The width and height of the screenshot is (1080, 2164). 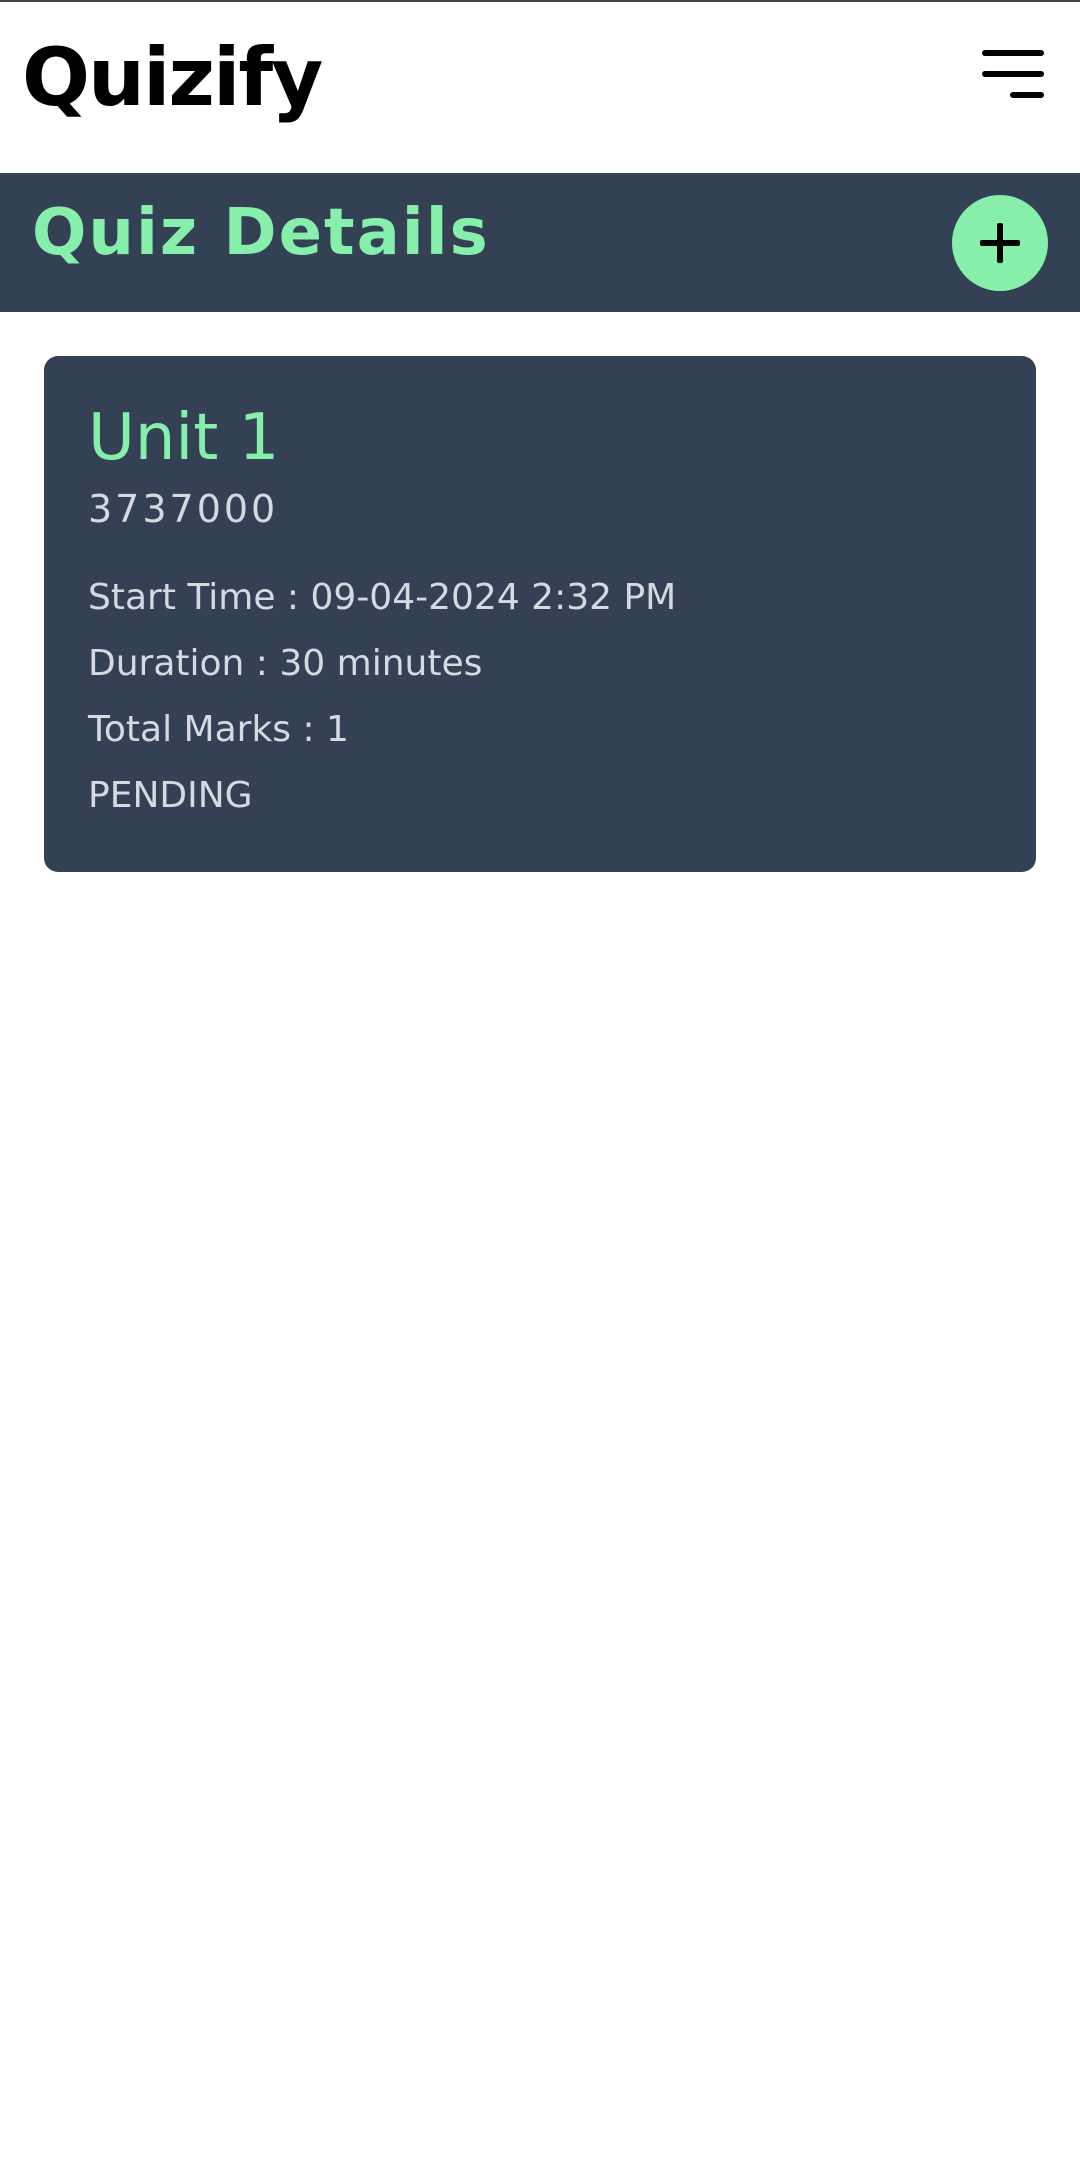 I want to click on menu-button, so click(x=1012, y=76).